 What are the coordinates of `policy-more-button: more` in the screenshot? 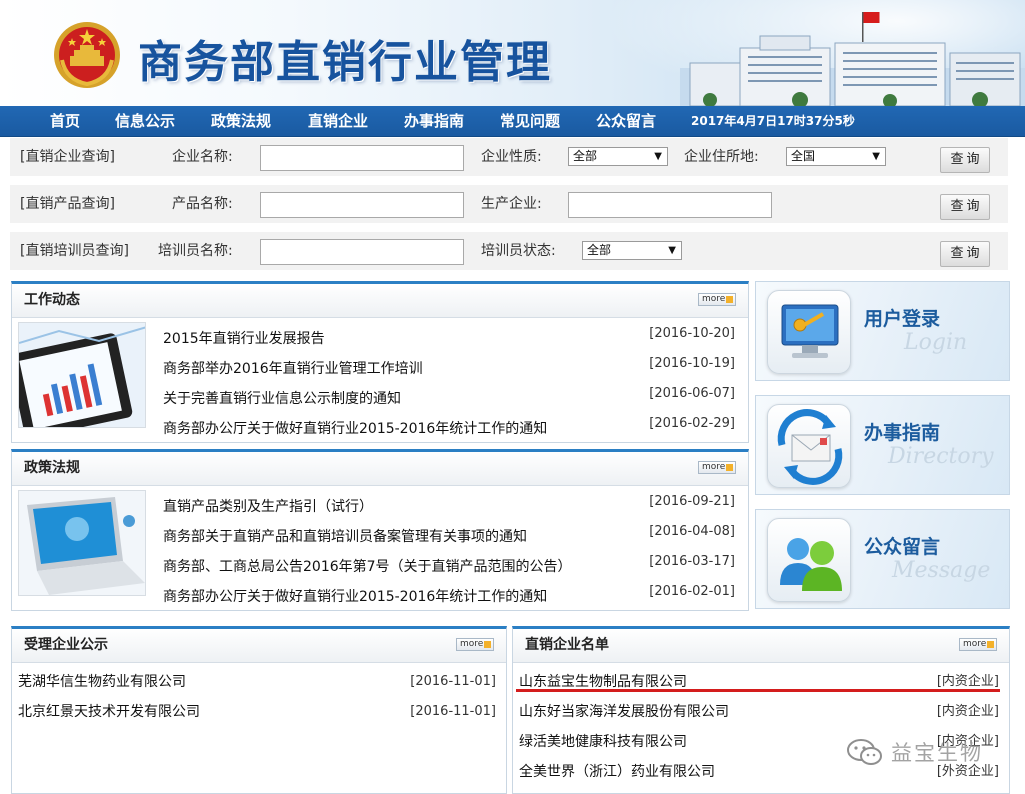 It's located at (717, 467).